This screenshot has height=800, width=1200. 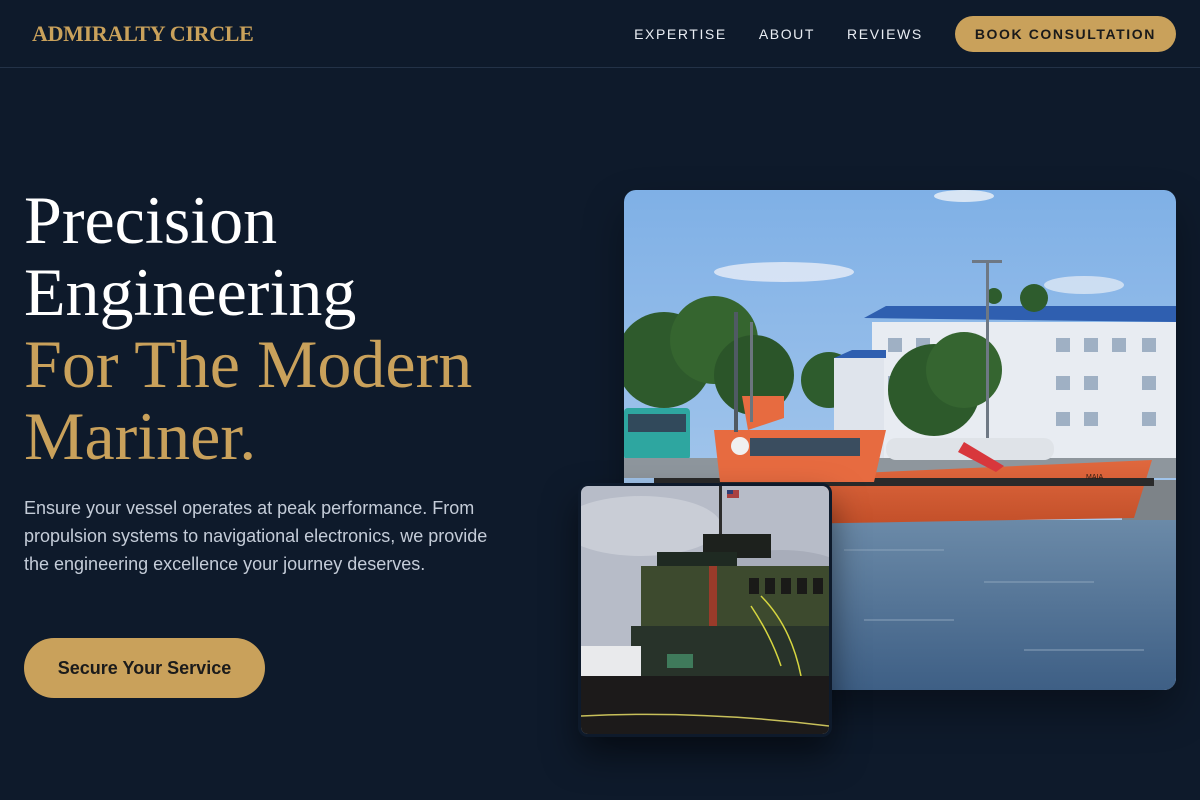 What do you see at coordinates (144, 668) in the screenshot?
I see `secure-your-service-button: Secure Your Service` at bounding box center [144, 668].